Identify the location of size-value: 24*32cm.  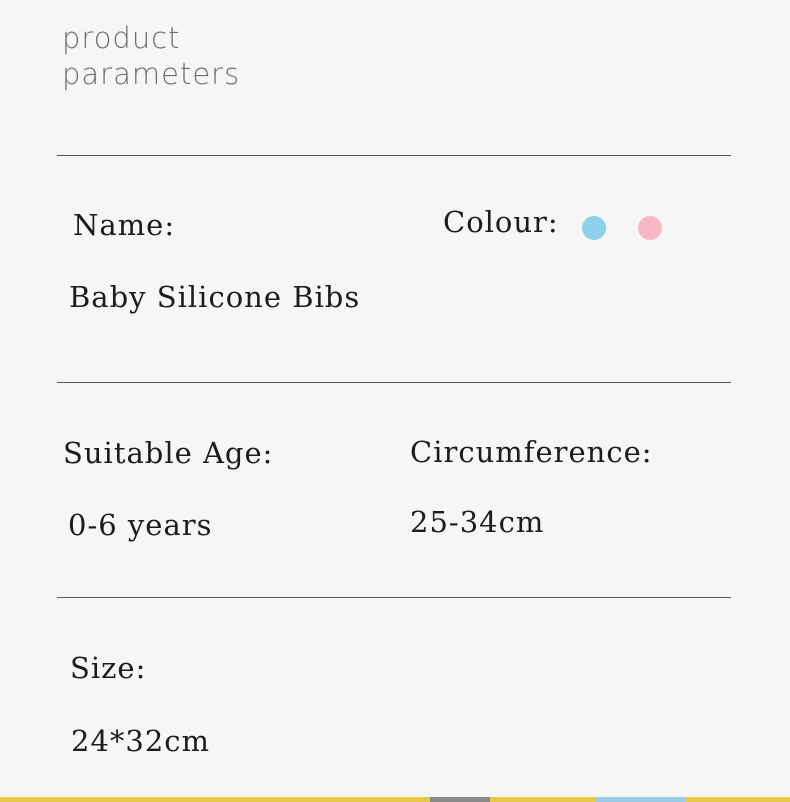
(141, 741).